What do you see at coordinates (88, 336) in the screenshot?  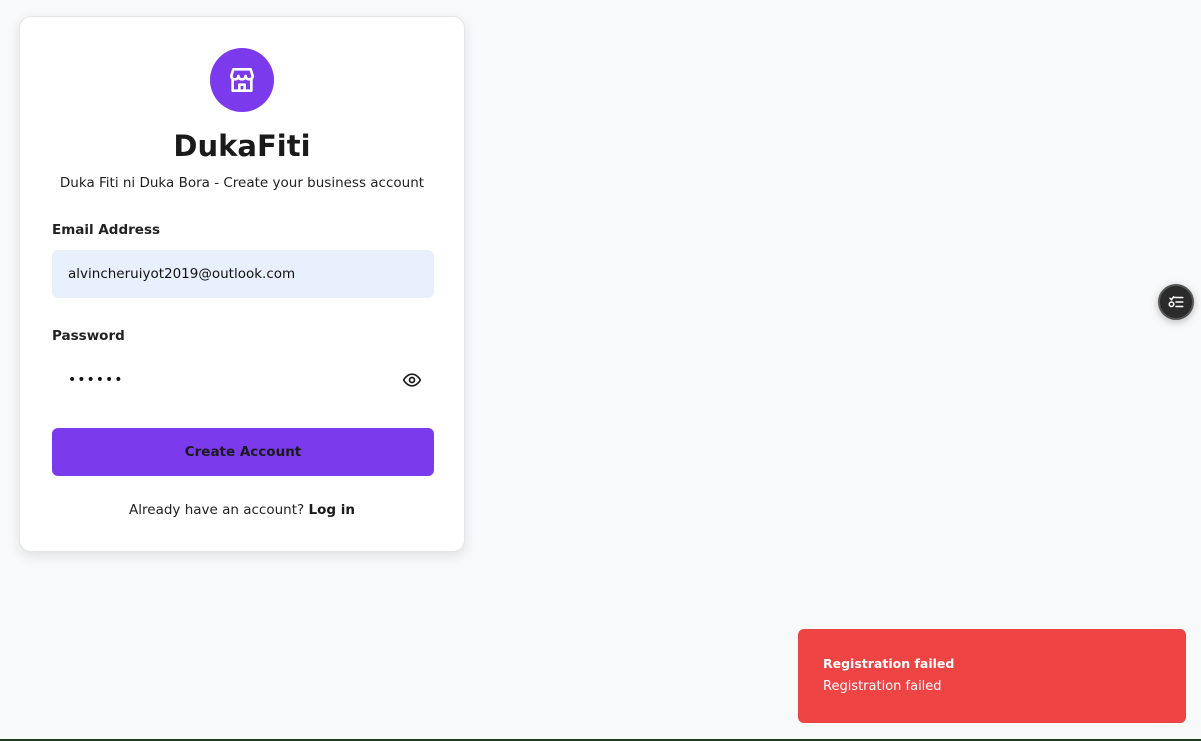 I see `password-label: Password` at bounding box center [88, 336].